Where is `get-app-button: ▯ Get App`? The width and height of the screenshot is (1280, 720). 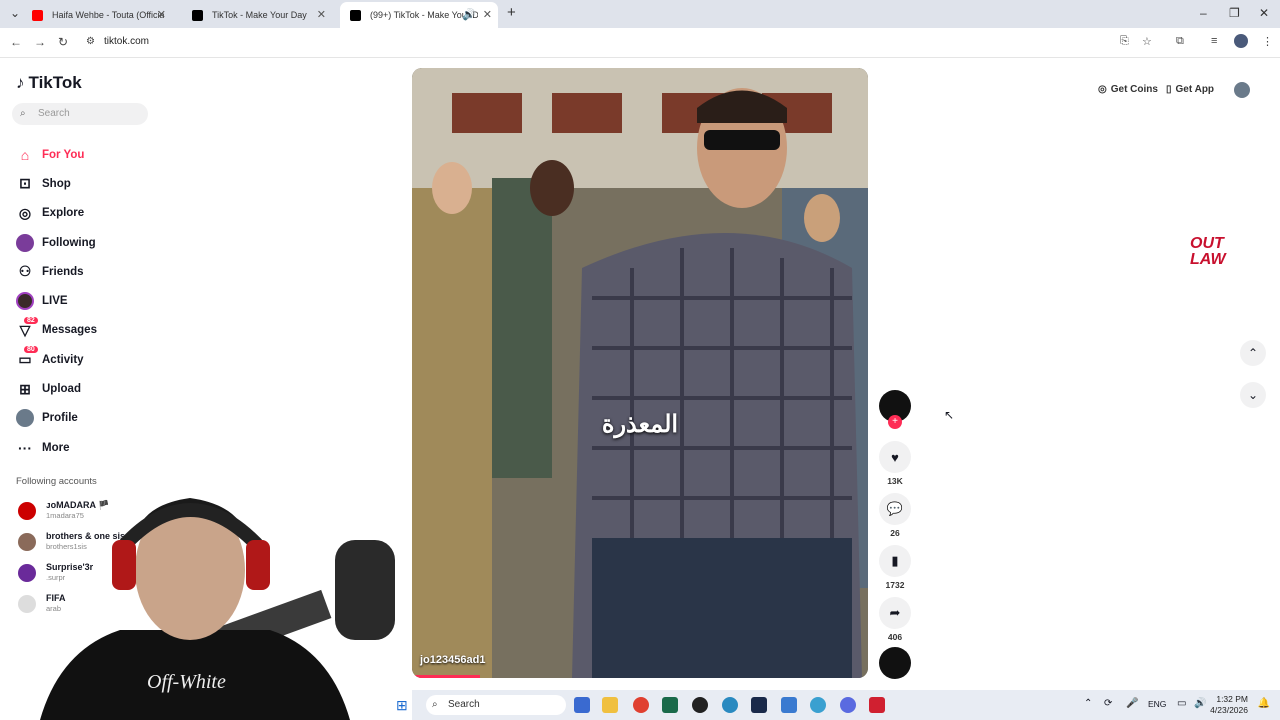
get-app-button: ▯ Get App is located at coordinates (1190, 89).